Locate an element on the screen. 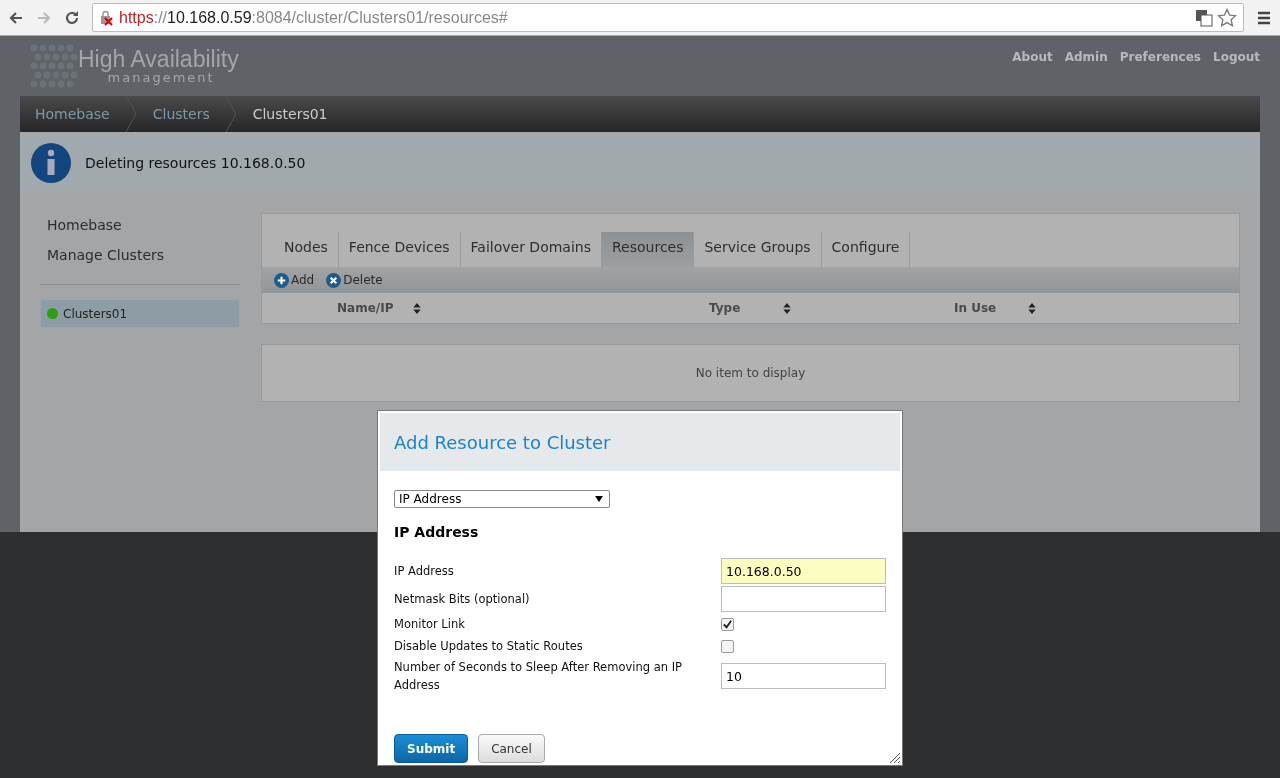  breadcrumb-link: Homebase is located at coordinates (80, 114).